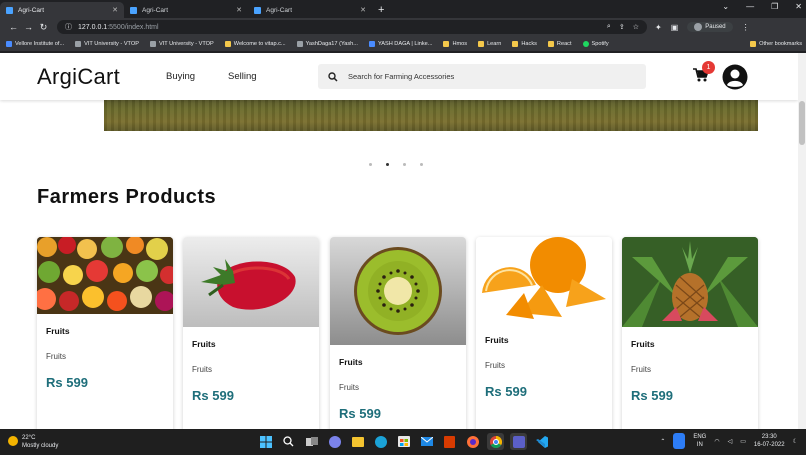 Image resolution: width=806 pixels, height=455 pixels. I want to click on maximize-icon: ❐, so click(774, 6).